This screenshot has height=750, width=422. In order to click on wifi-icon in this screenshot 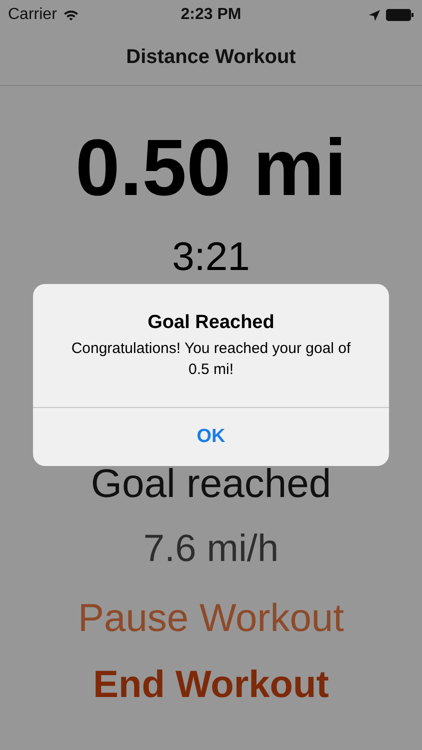, I will do `click(70, 15)`.